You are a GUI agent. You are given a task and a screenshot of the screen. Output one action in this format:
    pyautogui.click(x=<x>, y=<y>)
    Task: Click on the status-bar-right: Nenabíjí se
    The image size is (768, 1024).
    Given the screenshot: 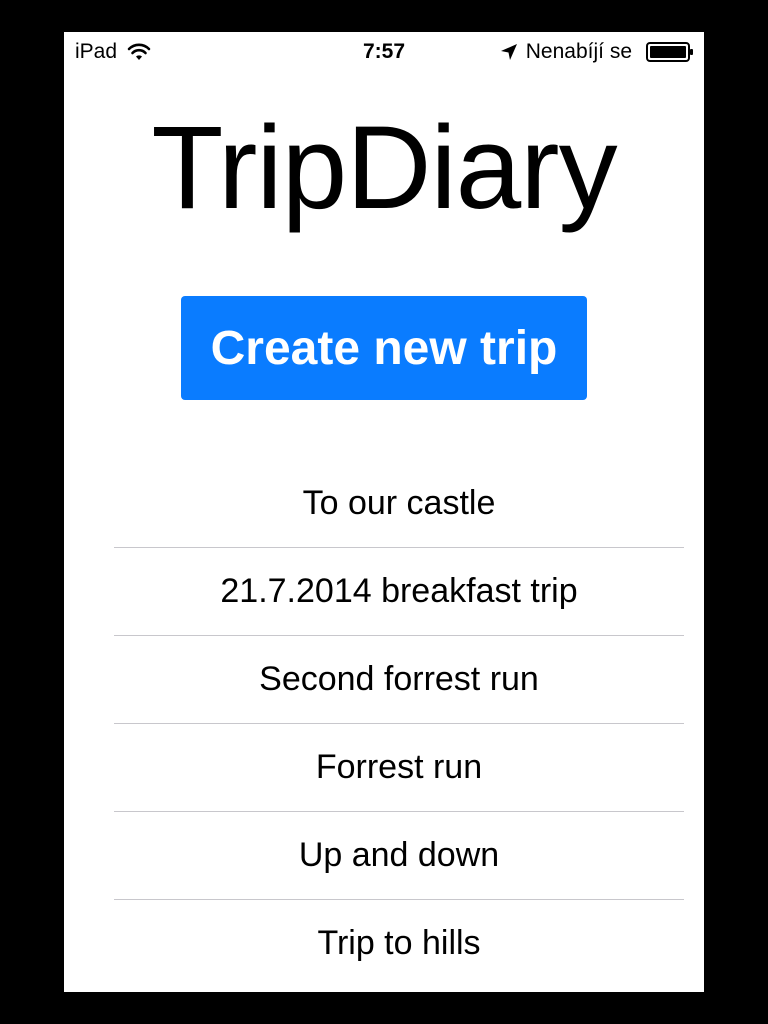 What is the action you would take?
    pyautogui.click(x=597, y=52)
    